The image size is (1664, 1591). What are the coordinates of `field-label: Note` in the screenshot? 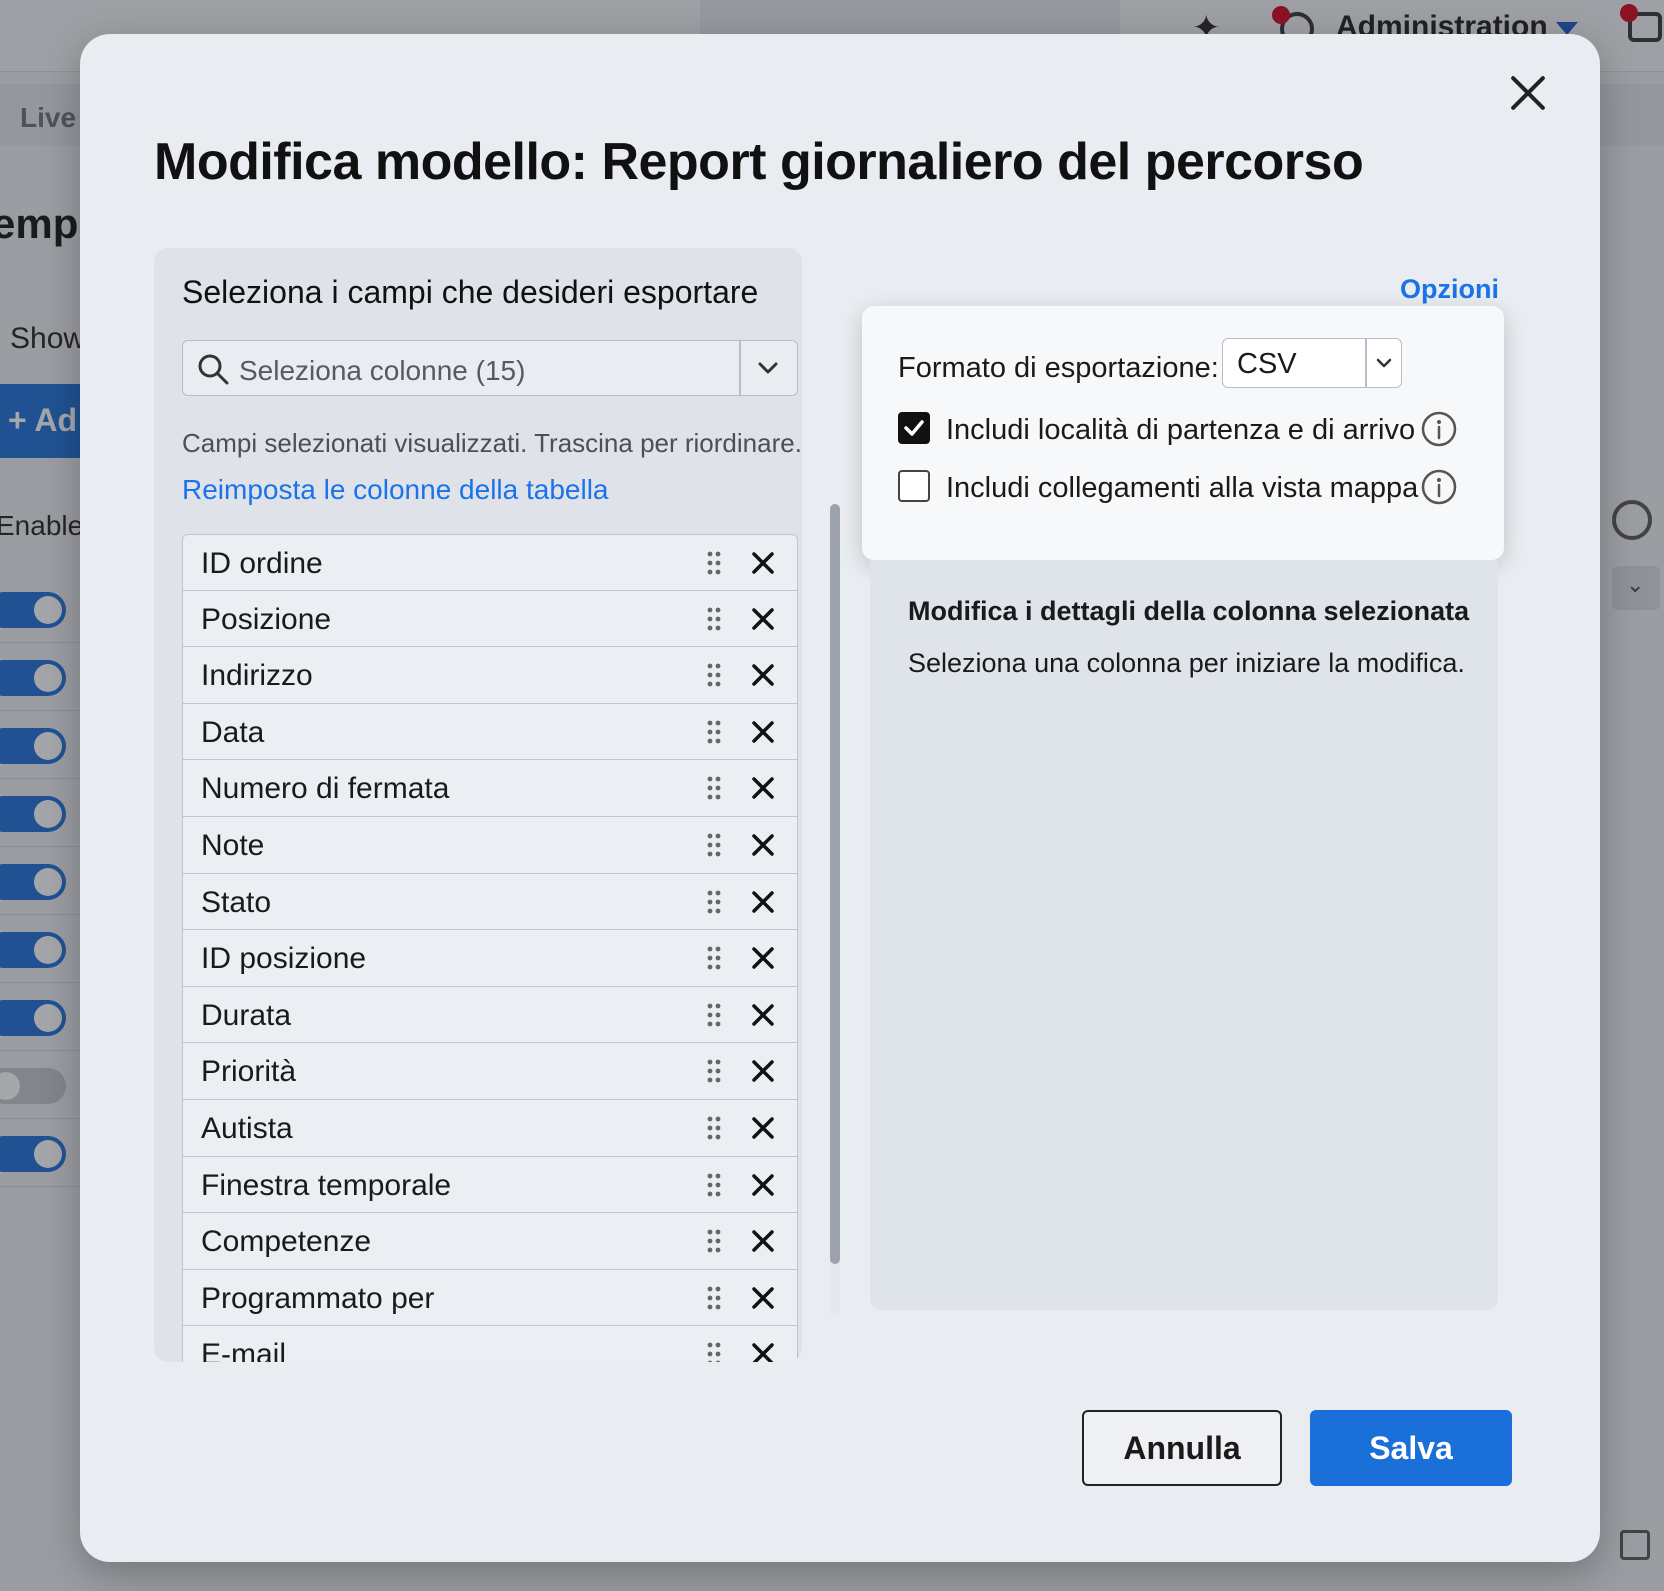 It's located at (233, 845).